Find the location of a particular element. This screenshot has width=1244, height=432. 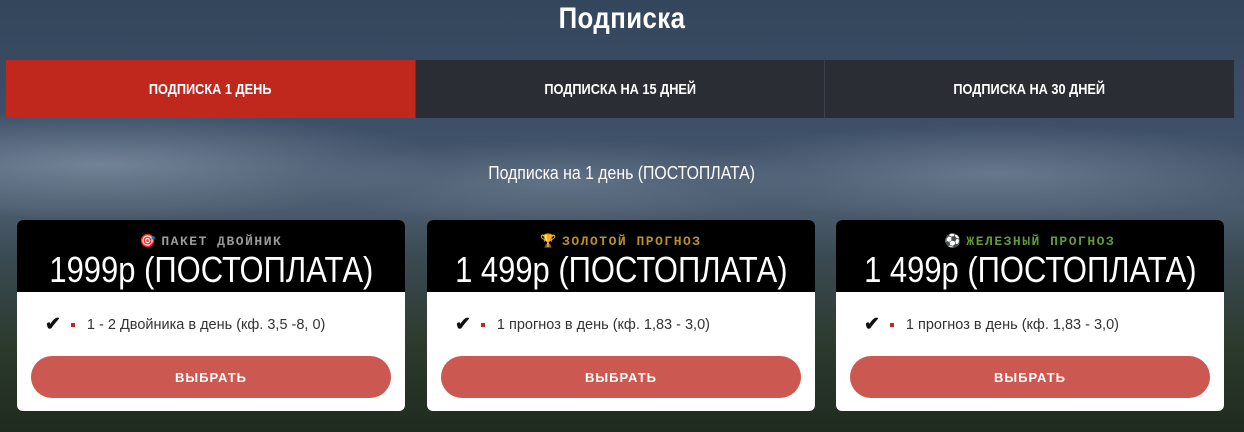

tab-15-days: ПОДПИСКА НА 15 ДНЕЙ is located at coordinates (620, 89).